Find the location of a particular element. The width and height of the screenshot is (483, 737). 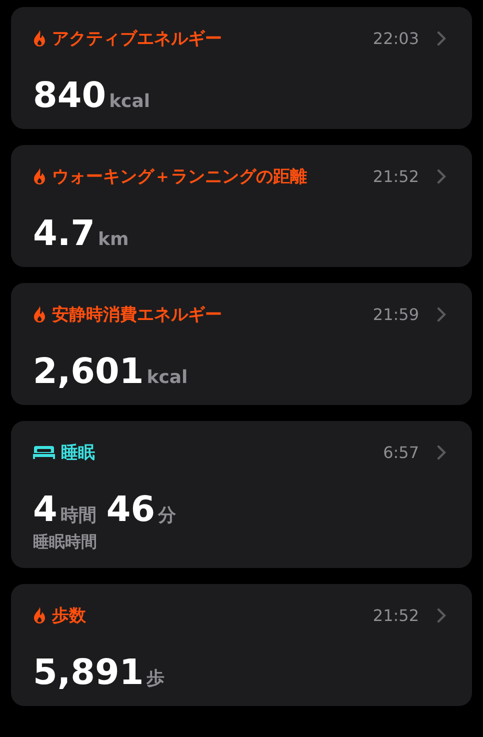

unit-label: km is located at coordinates (113, 239).